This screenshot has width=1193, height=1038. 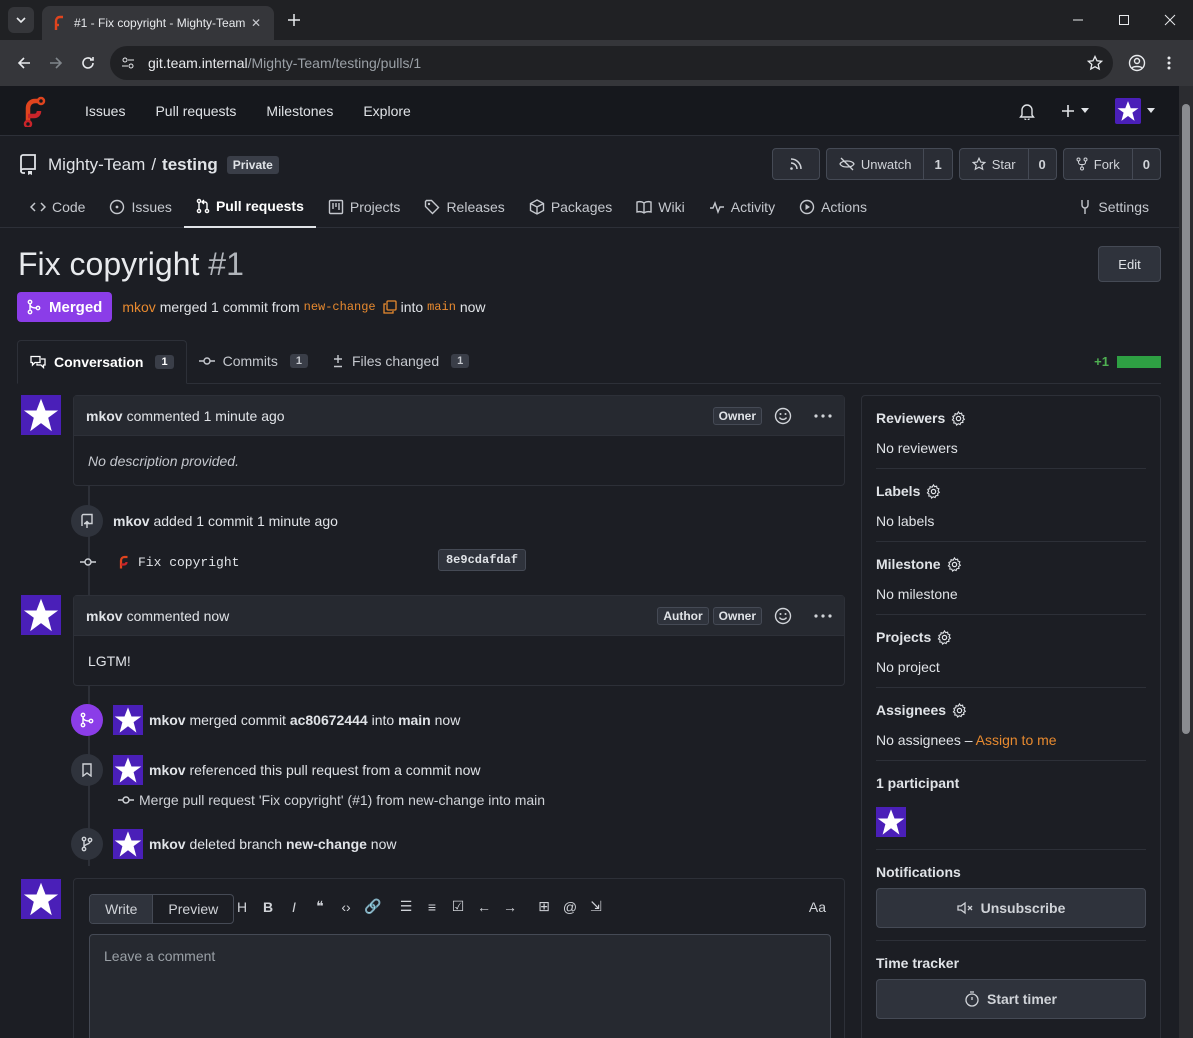 What do you see at coordinates (817, 907) in the screenshot?
I see `monospace-toggle: Aa` at bounding box center [817, 907].